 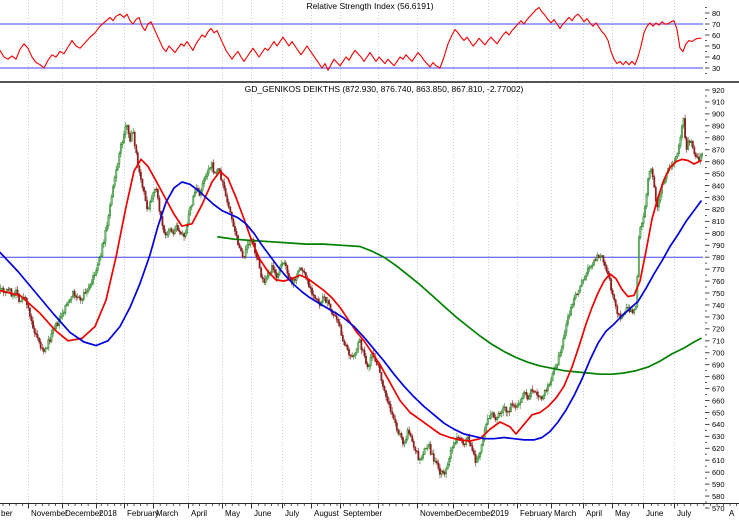 What do you see at coordinates (718, 341) in the screenshot?
I see `svg-text: 710` at bounding box center [718, 341].